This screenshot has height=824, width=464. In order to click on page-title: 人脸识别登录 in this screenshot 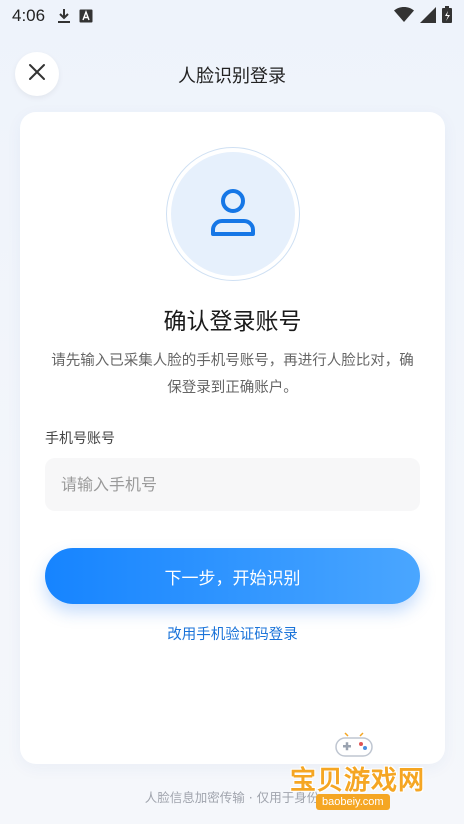, I will do `click(232, 76)`.